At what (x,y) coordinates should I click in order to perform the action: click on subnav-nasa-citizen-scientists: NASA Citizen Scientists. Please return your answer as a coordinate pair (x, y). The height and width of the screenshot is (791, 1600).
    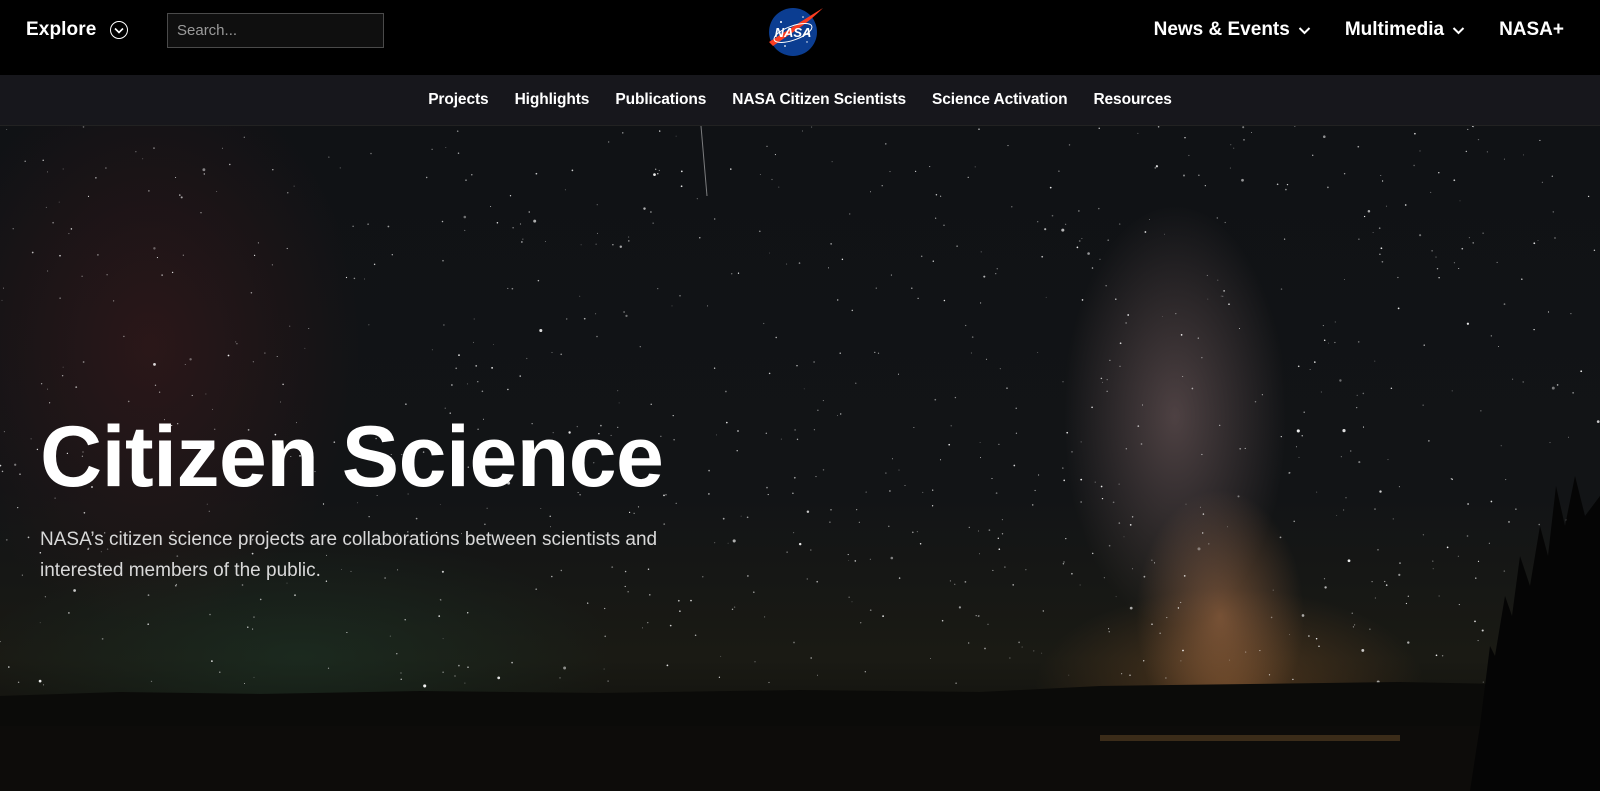
    Looking at the image, I should click on (819, 100).